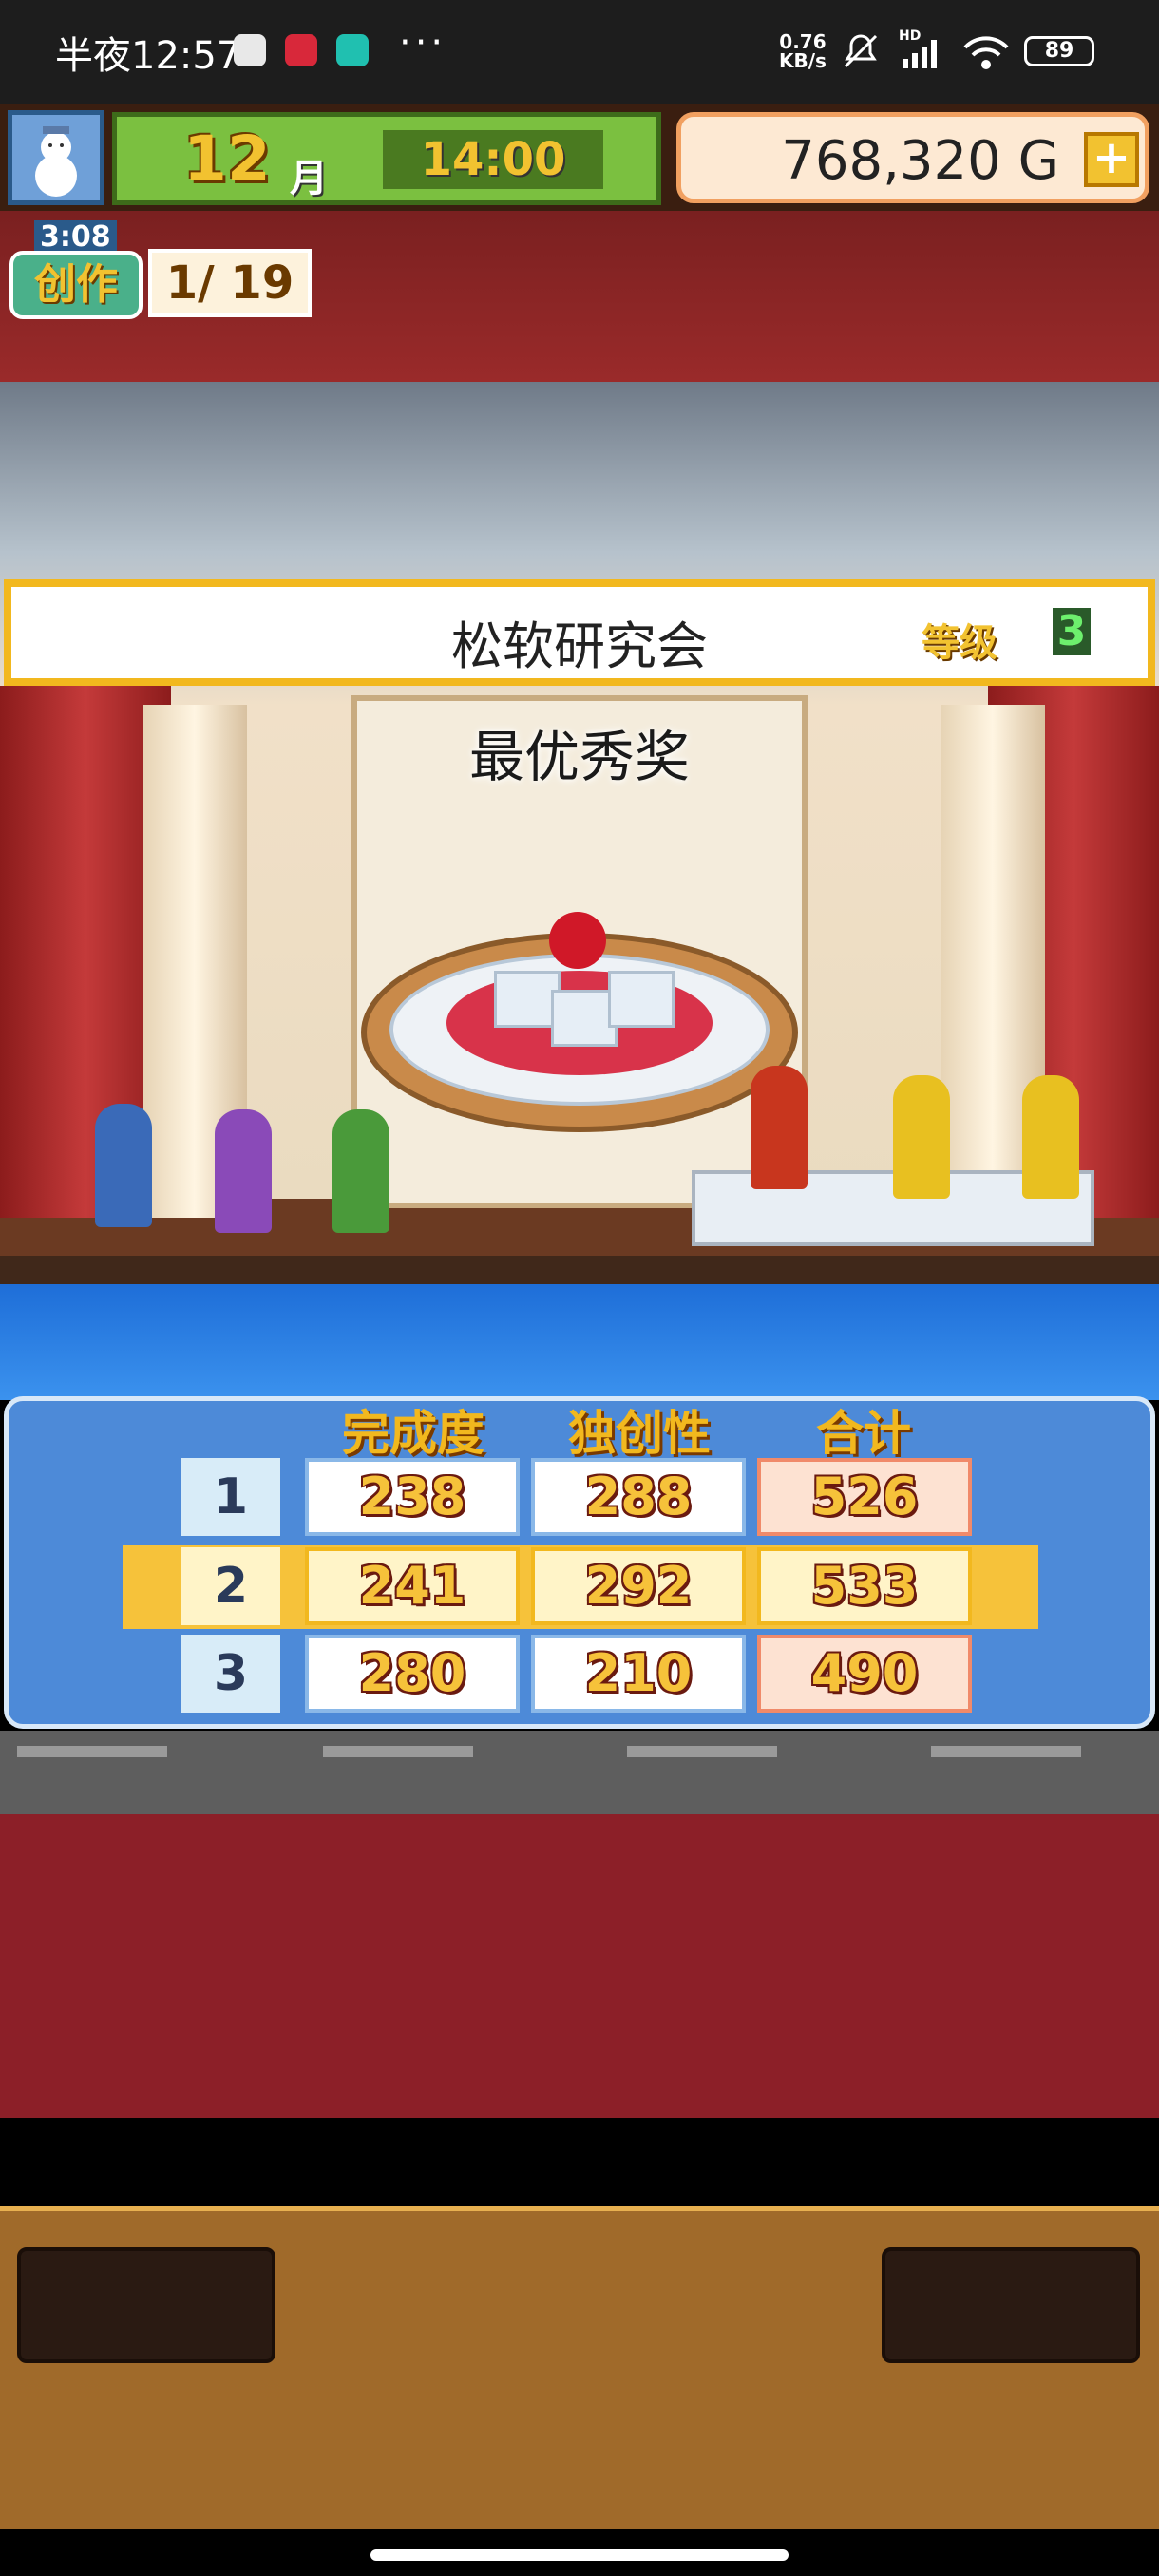 This screenshot has height=2576, width=1159. Describe the element at coordinates (579, 632) in the screenshot. I see `club-banner: 松软研究会 等级 3` at that location.